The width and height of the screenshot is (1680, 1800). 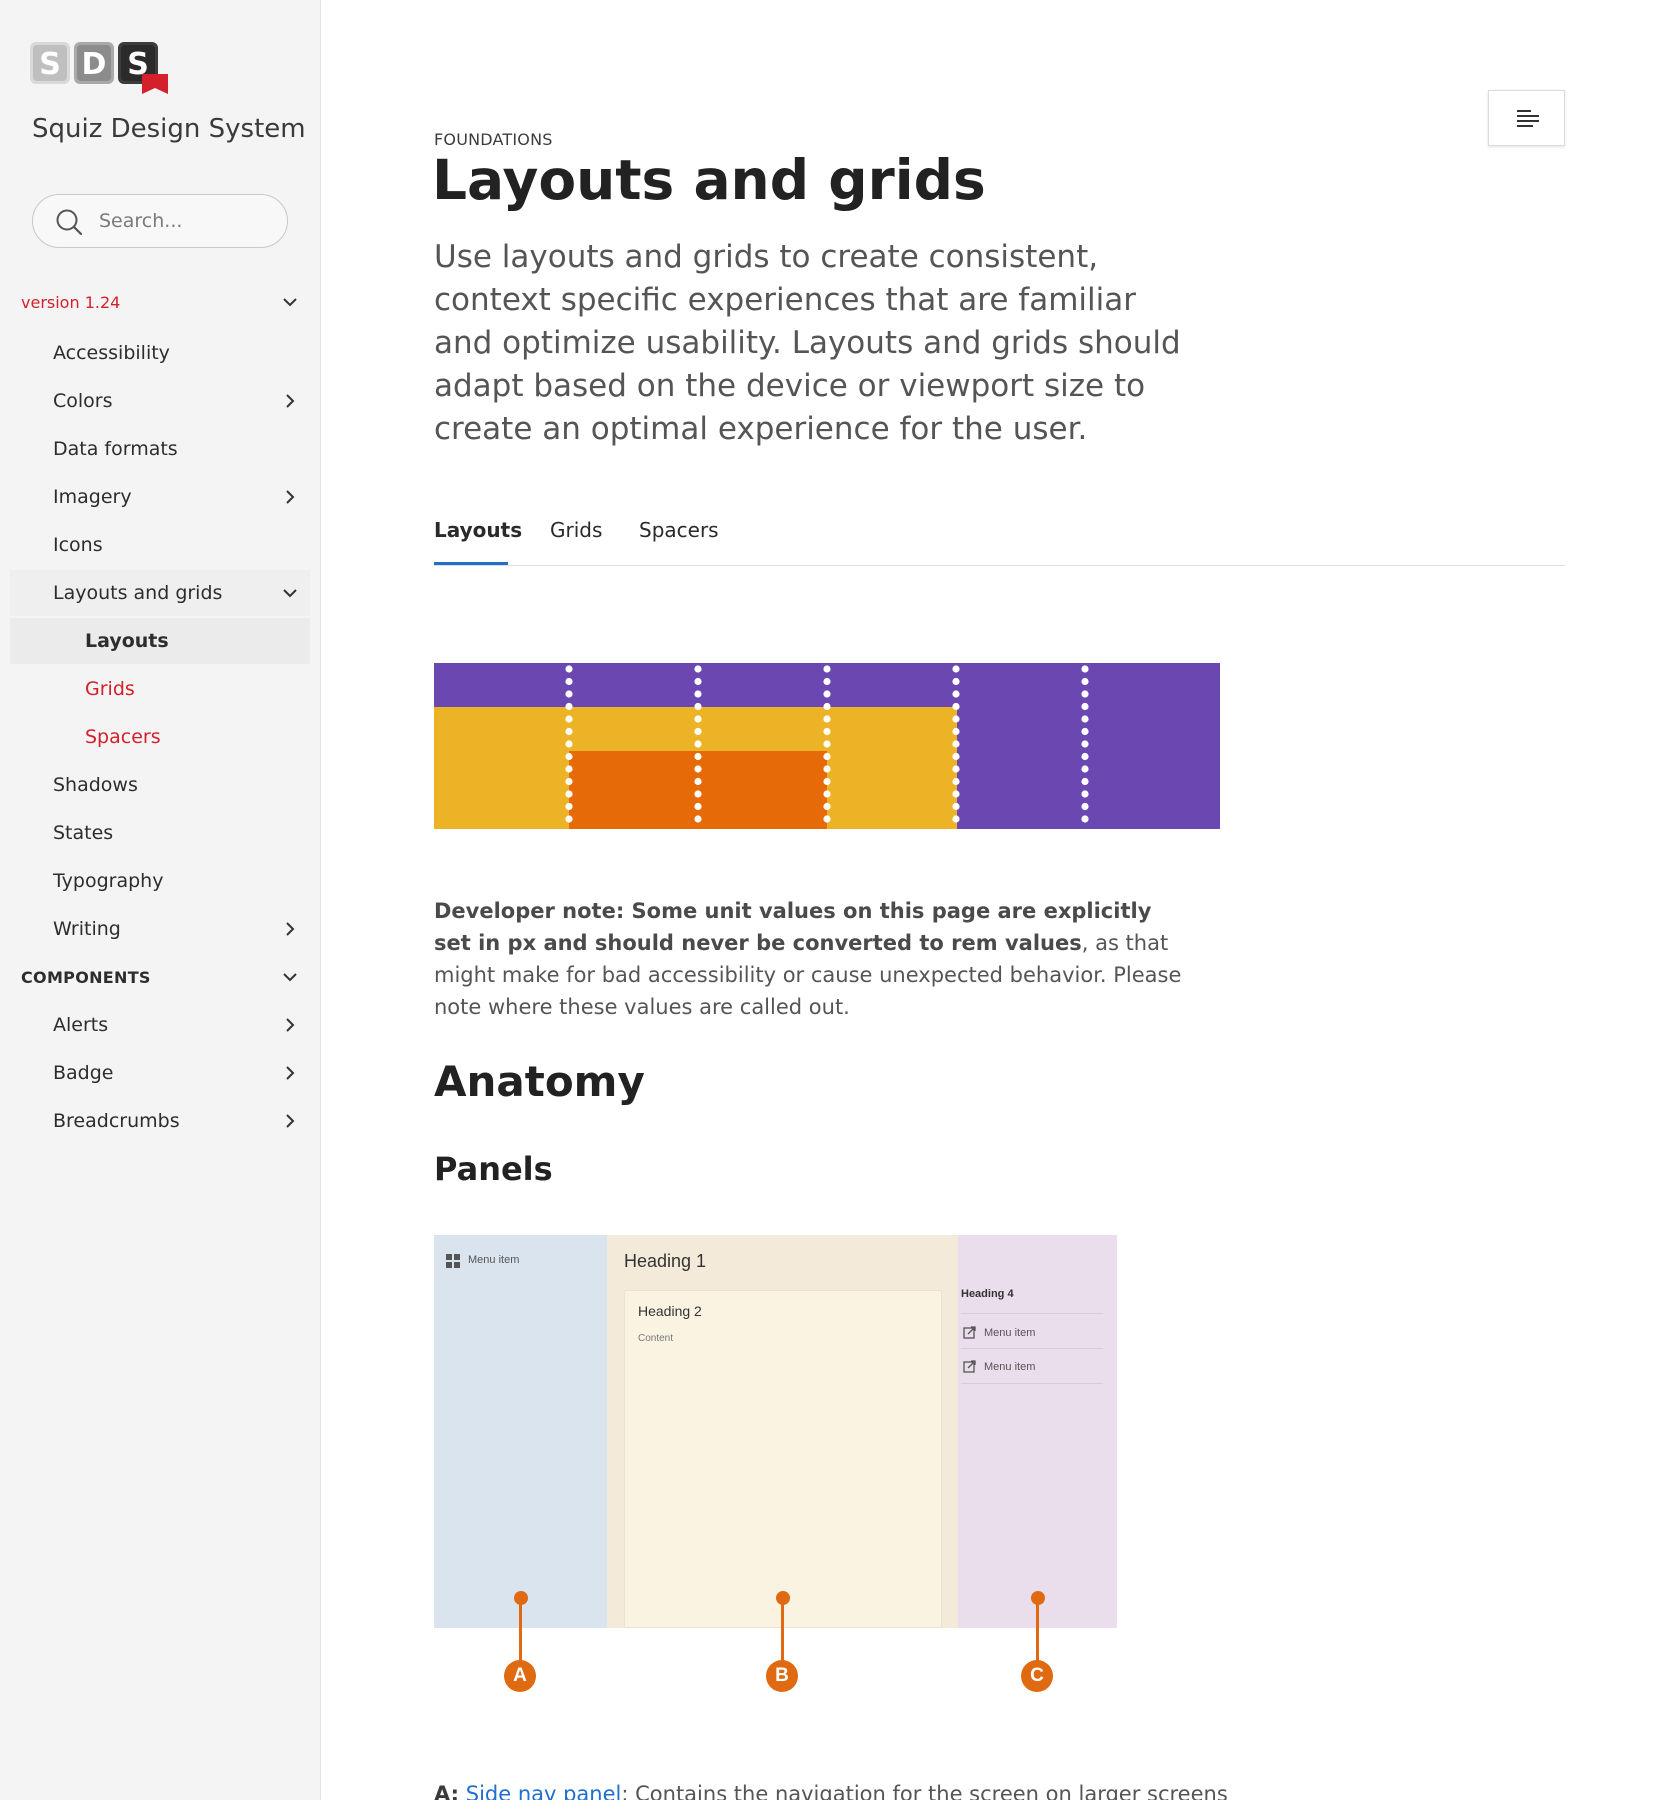 What do you see at coordinates (160, 833) in the screenshot?
I see `nav-item-states: States` at bounding box center [160, 833].